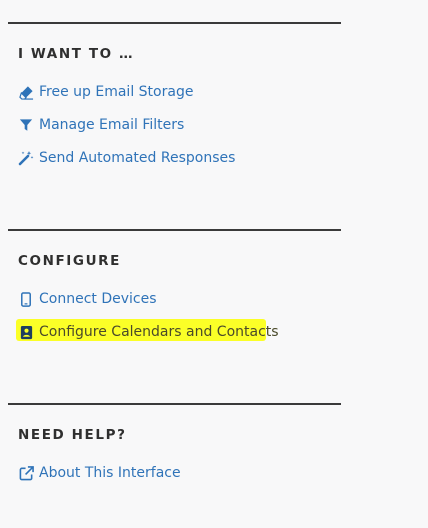 The width and height of the screenshot is (428, 528). I want to click on about-this-interface-link: About This Interface, so click(99, 473).